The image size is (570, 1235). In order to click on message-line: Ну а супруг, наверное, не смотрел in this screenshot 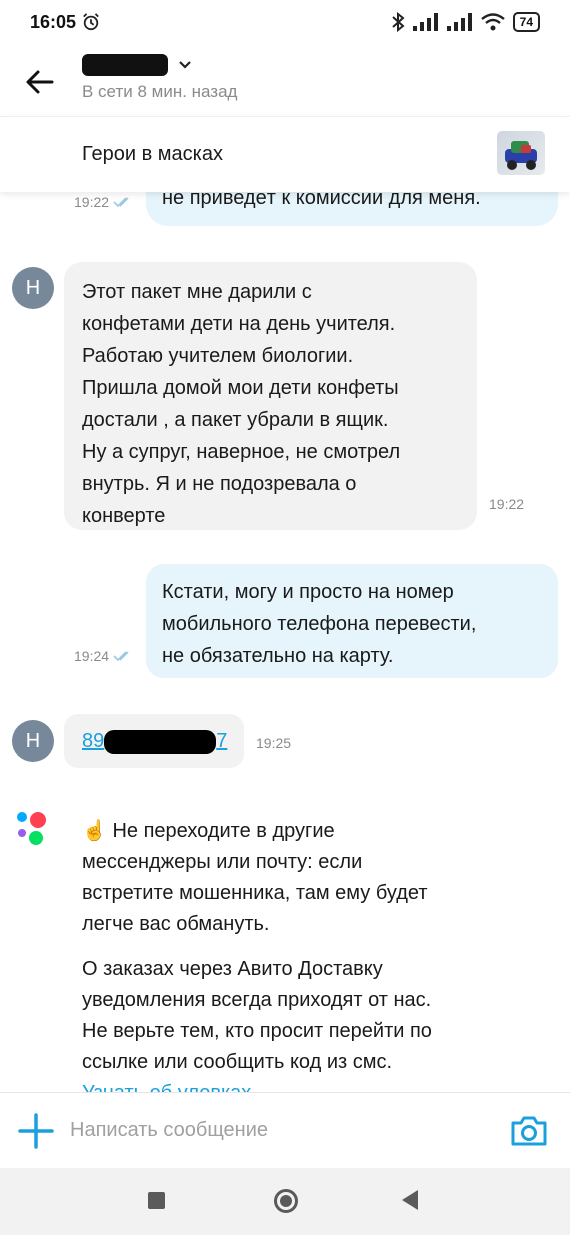, I will do `click(241, 452)`.